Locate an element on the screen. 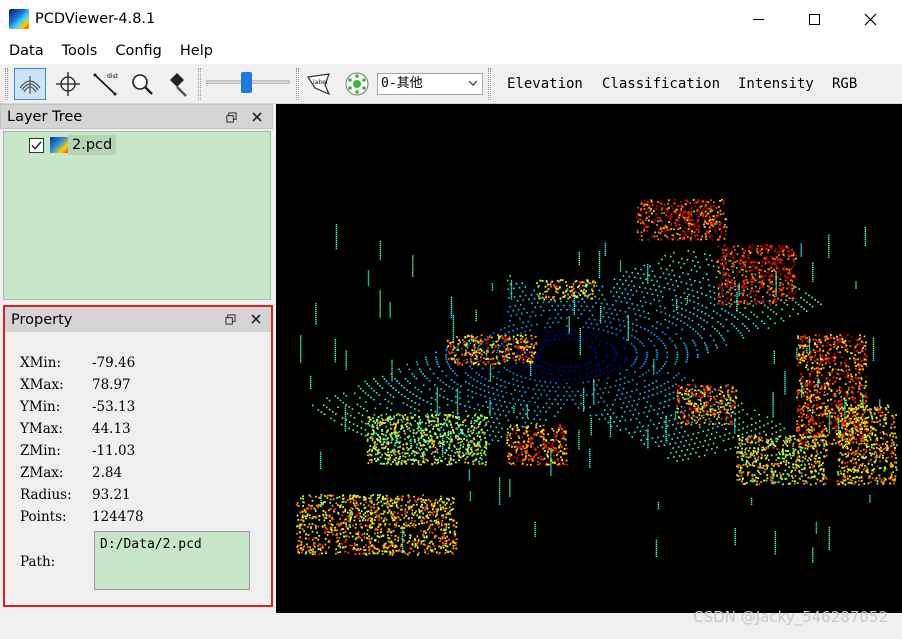 The image size is (902, 639). checkmark-icon is located at coordinates (36, 145).